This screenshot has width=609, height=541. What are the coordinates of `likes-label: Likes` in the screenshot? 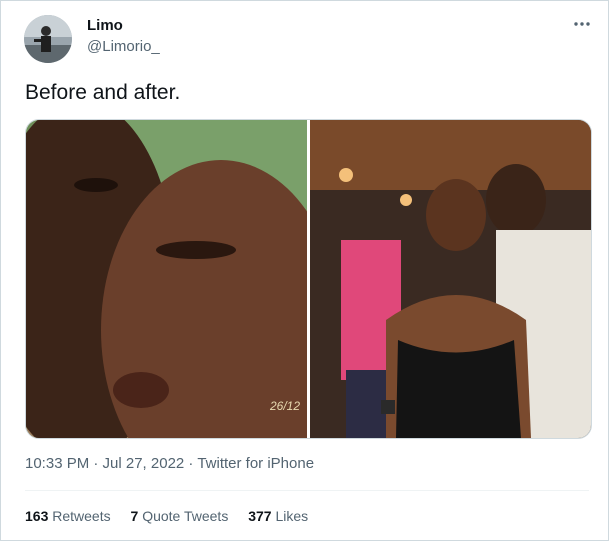 It's located at (292, 516).